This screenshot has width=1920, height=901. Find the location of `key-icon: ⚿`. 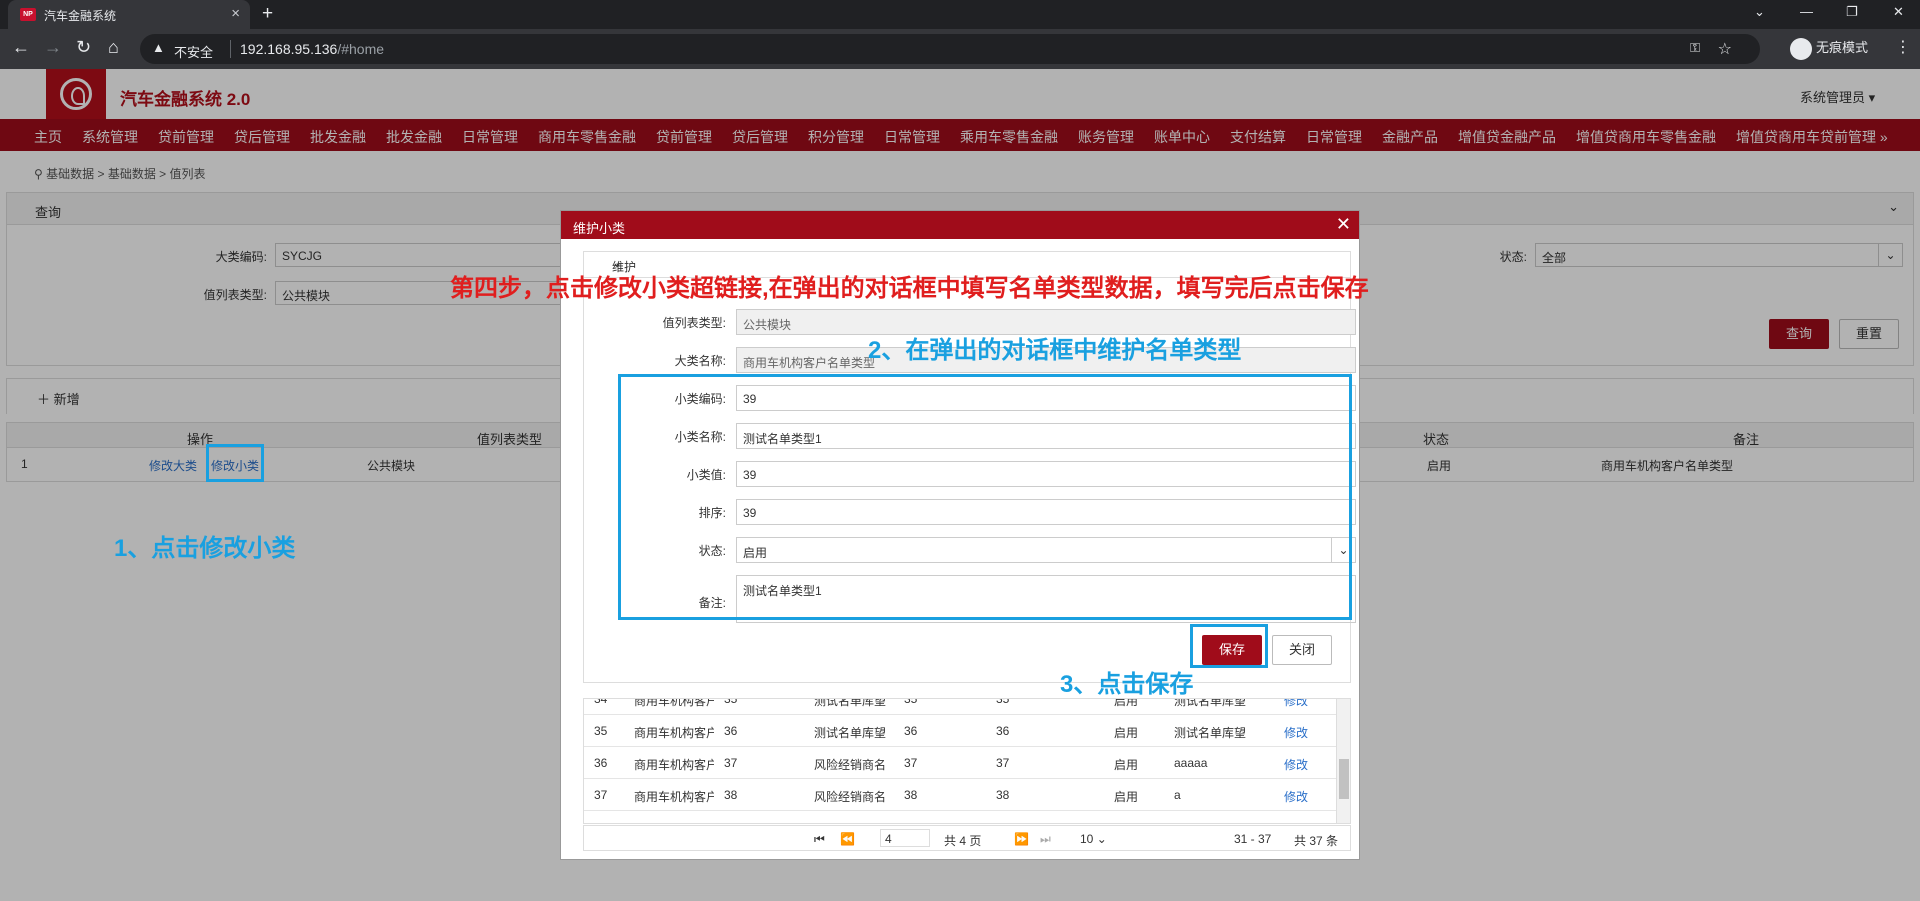

key-icon: ⚿ is located at coordinates (1695, 48).